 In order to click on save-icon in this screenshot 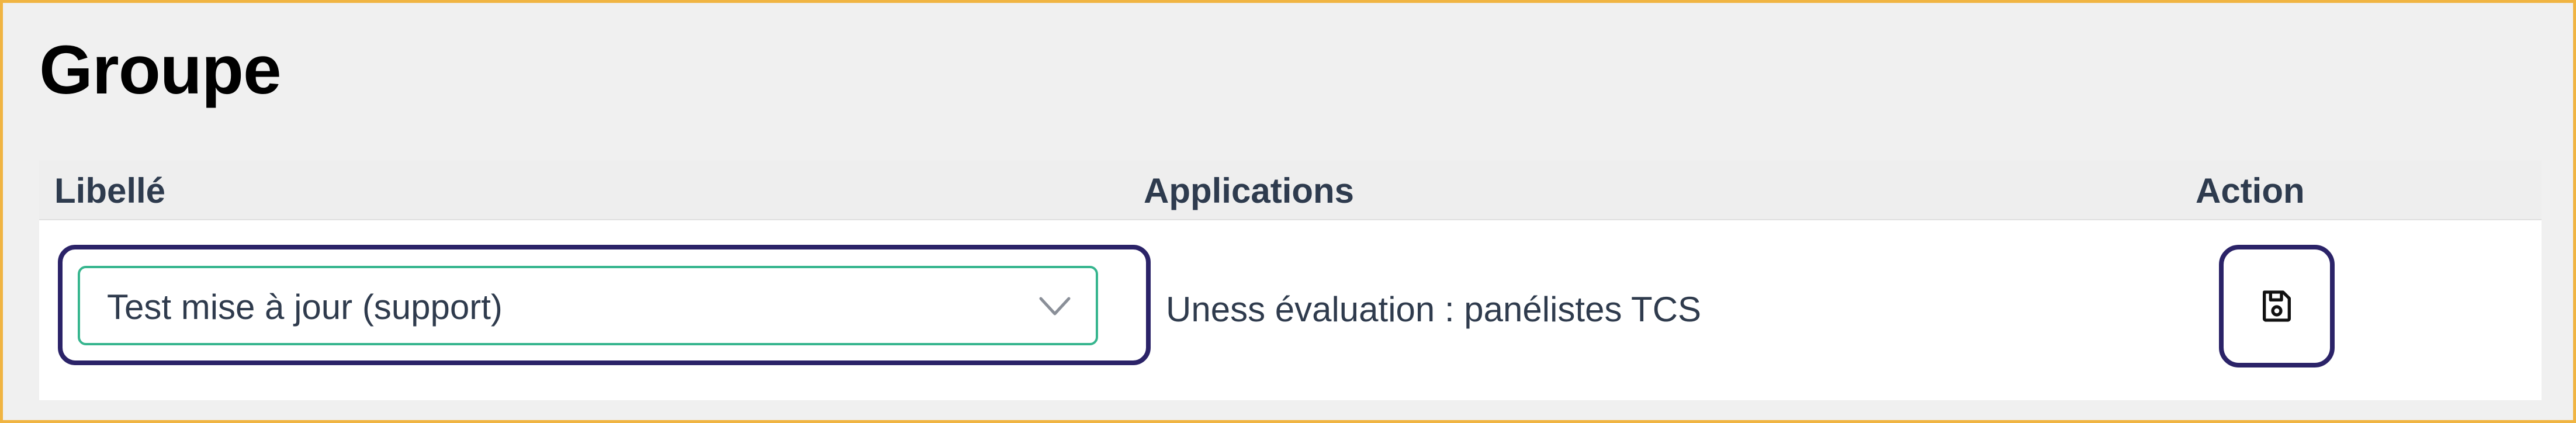, I will do `click(2277, 306)`.